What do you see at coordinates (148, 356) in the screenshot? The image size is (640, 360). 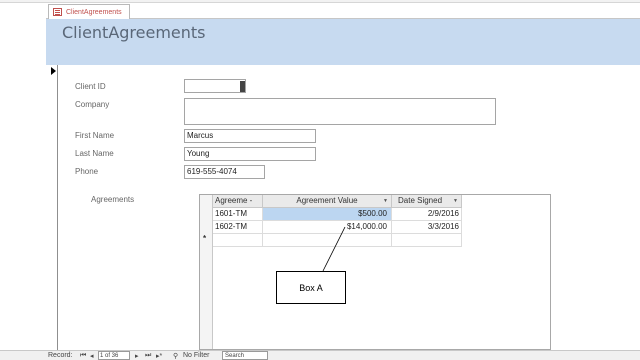 I see `last-record-button: ⏭` at bounding box center [148, 356].